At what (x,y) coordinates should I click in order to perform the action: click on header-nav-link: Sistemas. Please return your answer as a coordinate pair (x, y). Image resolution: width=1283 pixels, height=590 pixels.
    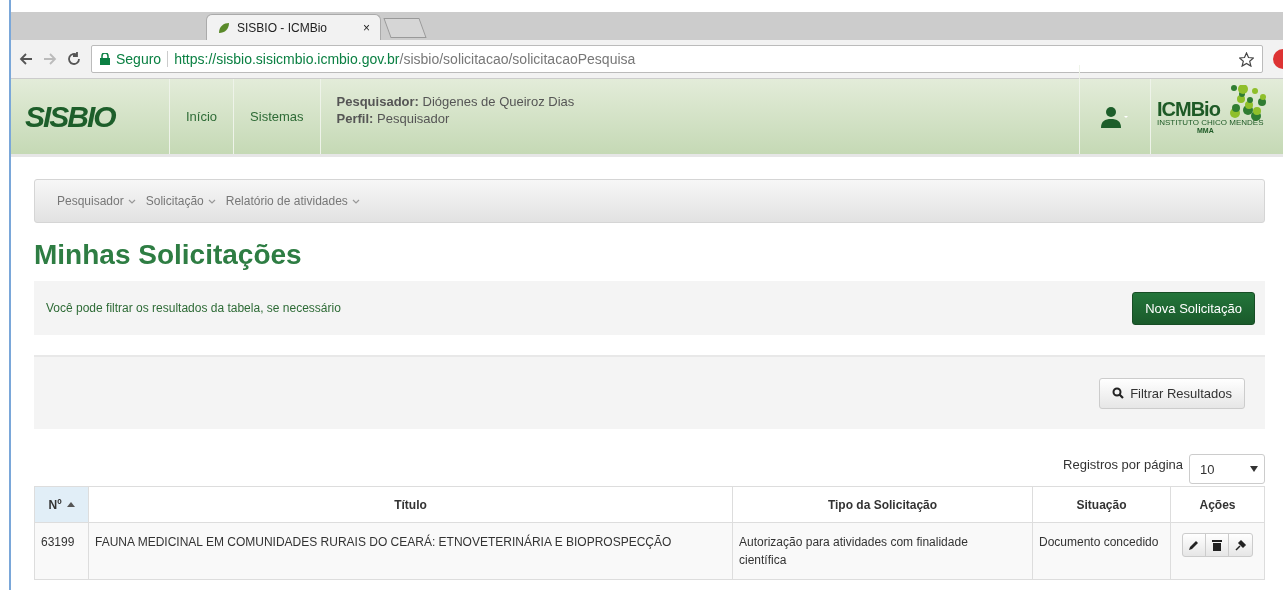
    Looking at the image, I should click on (277, 116).